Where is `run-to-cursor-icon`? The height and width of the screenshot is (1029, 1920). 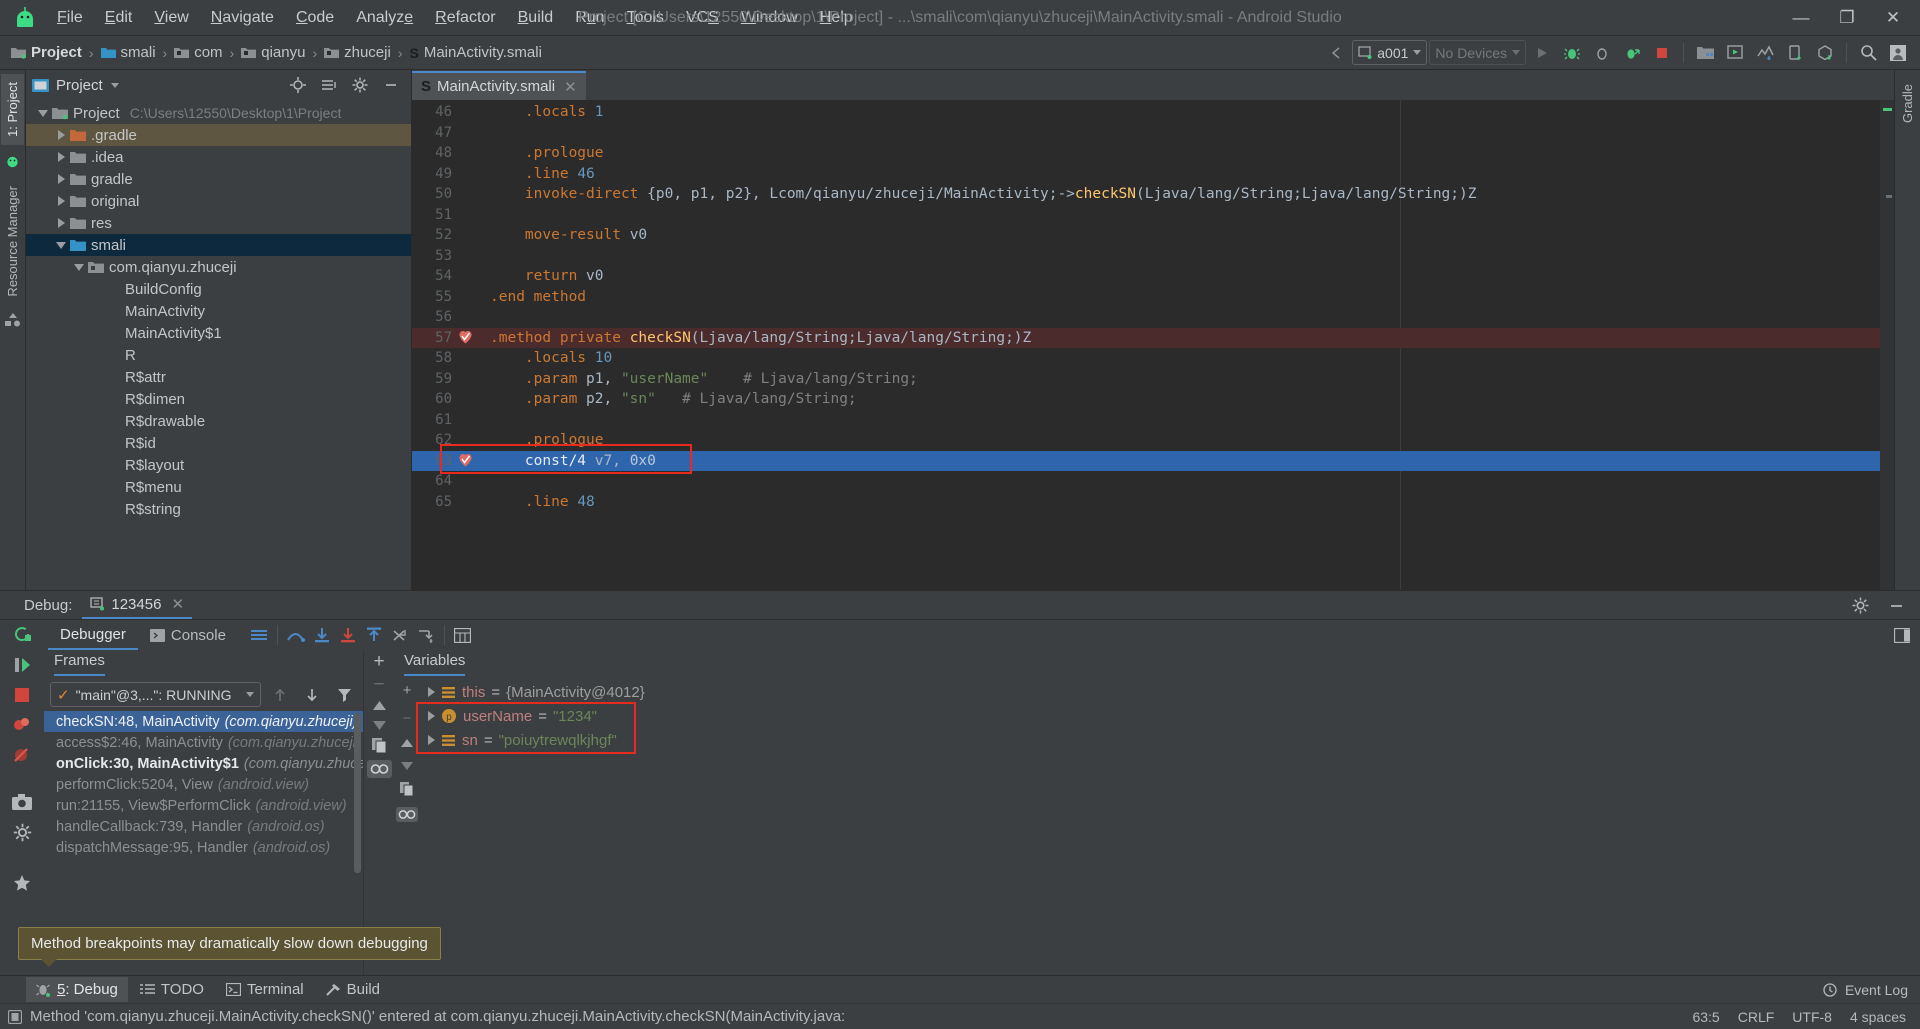 run-to-cursor-icon is located at coordinates (426, 635).